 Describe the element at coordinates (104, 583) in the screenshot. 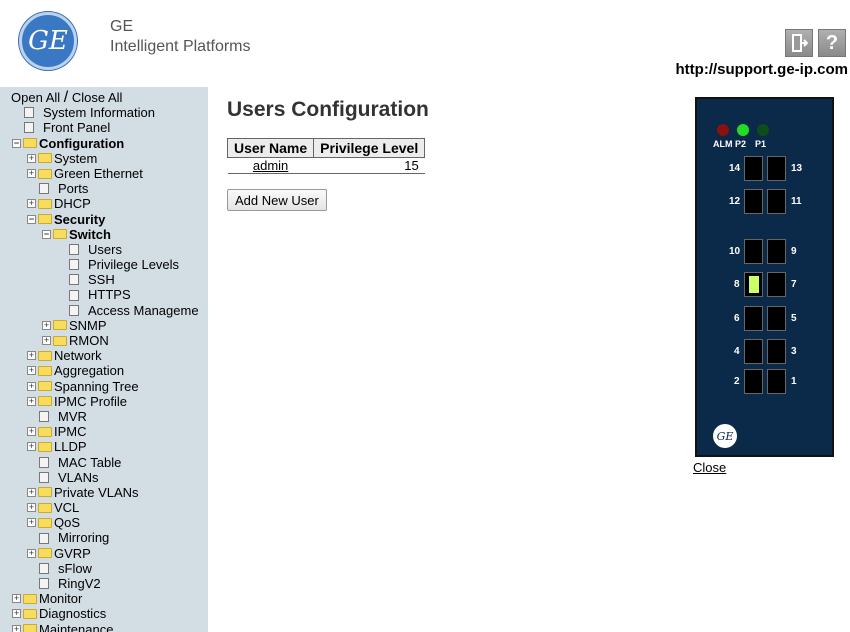

I see `sidebar-item: RingV2` at that location.